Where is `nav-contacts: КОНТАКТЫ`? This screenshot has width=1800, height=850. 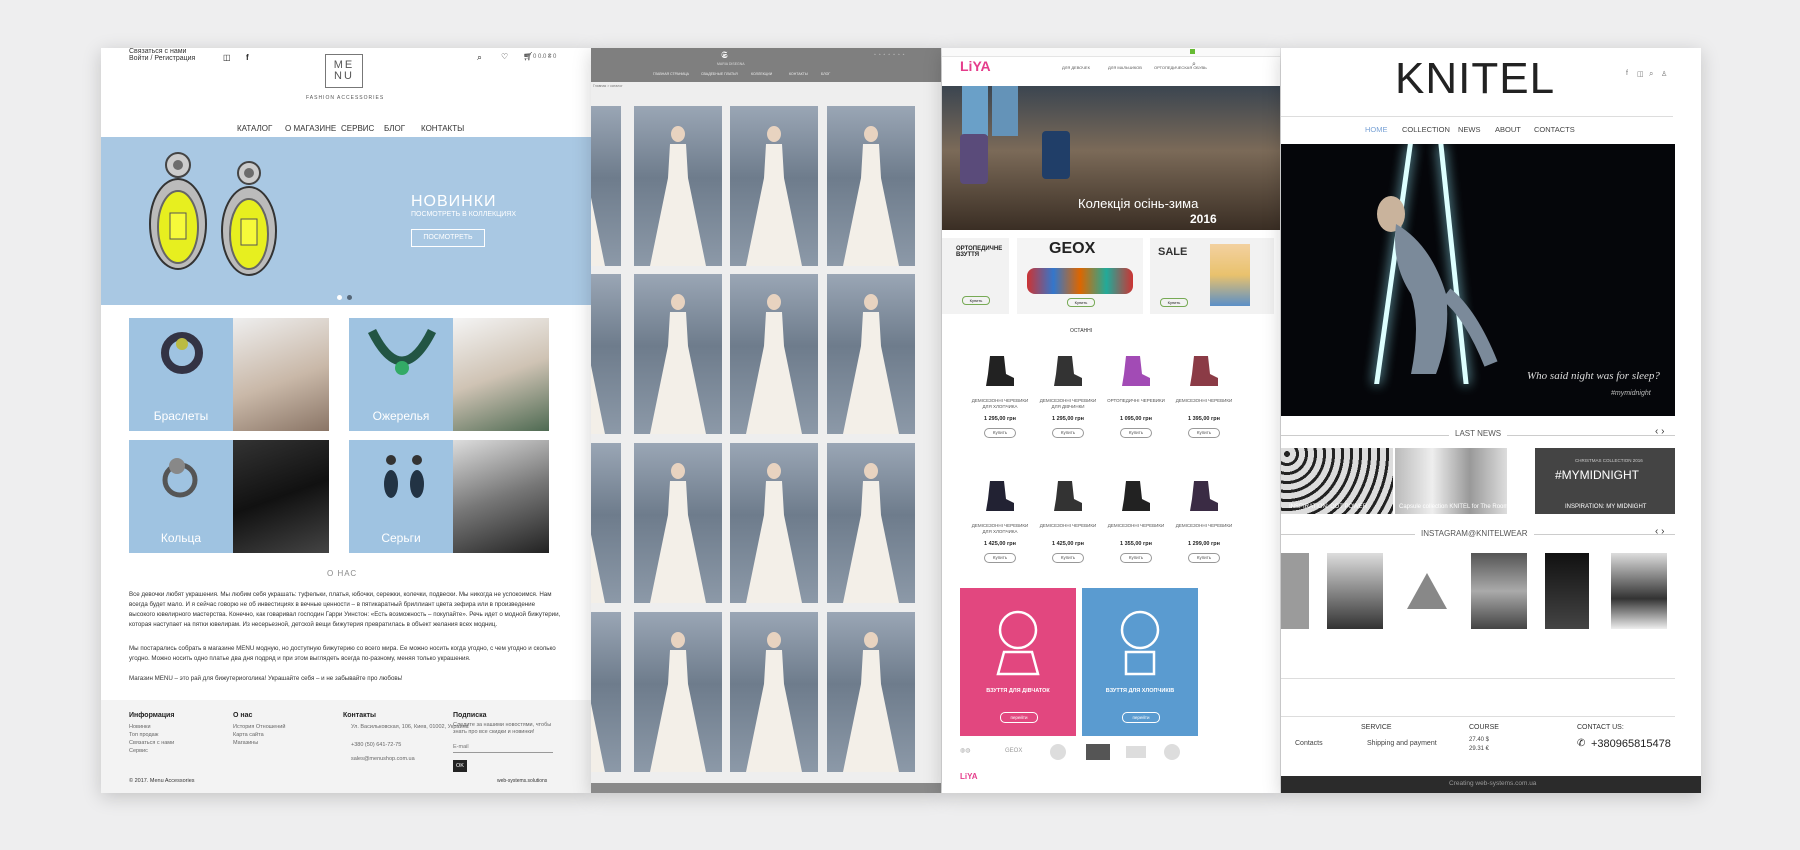
nav-contacts: КОНТАКТЫ is located at coordinates (442, 128).